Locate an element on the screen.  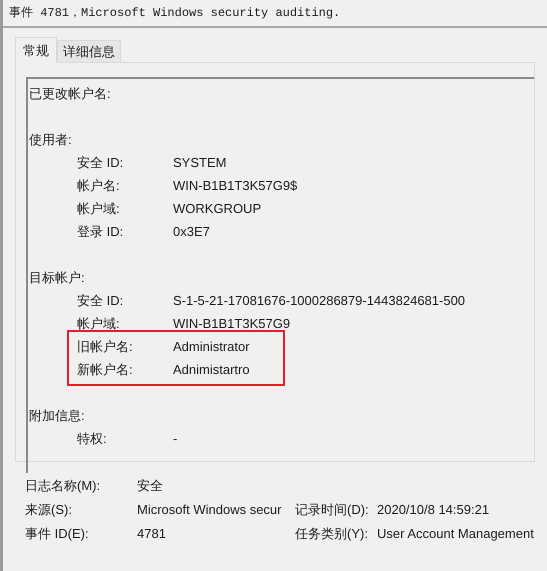
tab: 详细信息 is located at coordinates (89, 51).